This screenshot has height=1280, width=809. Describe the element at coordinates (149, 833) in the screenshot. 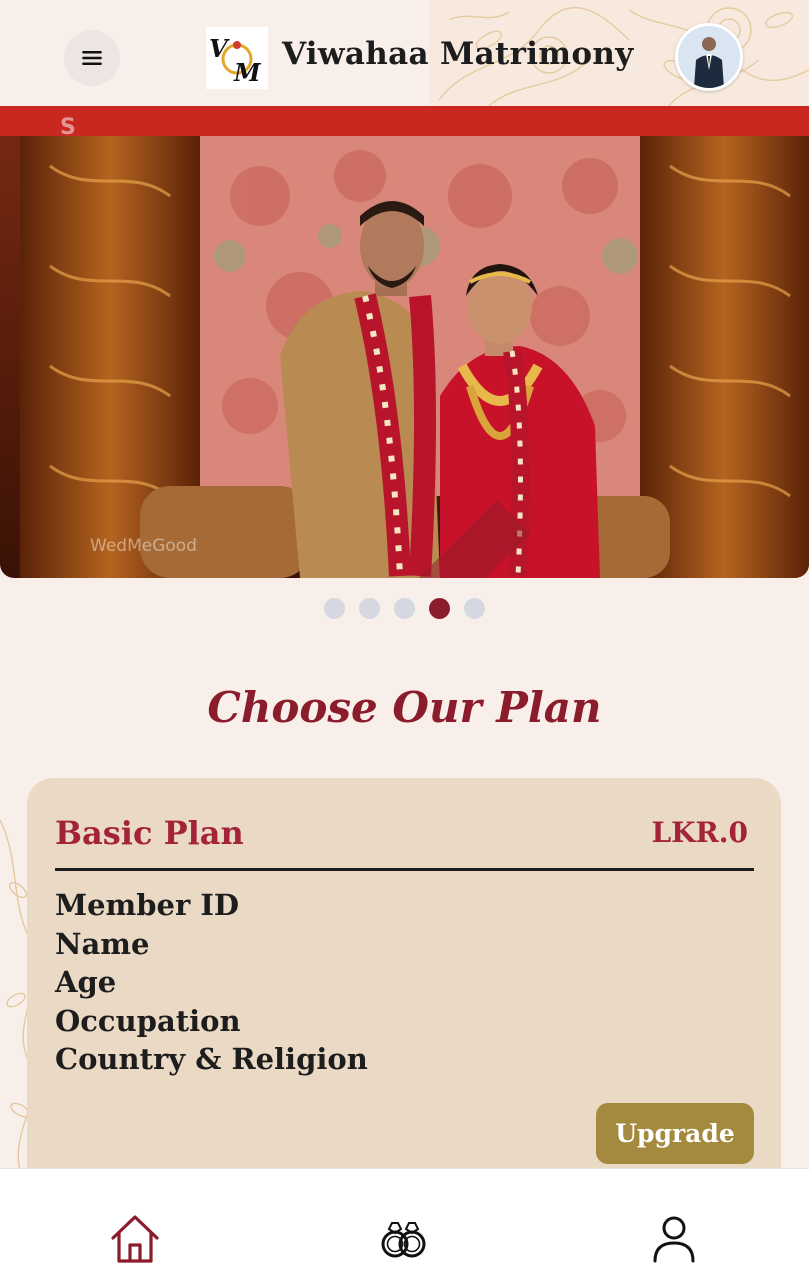

I see `plan-name: Basic Plan` at that location.